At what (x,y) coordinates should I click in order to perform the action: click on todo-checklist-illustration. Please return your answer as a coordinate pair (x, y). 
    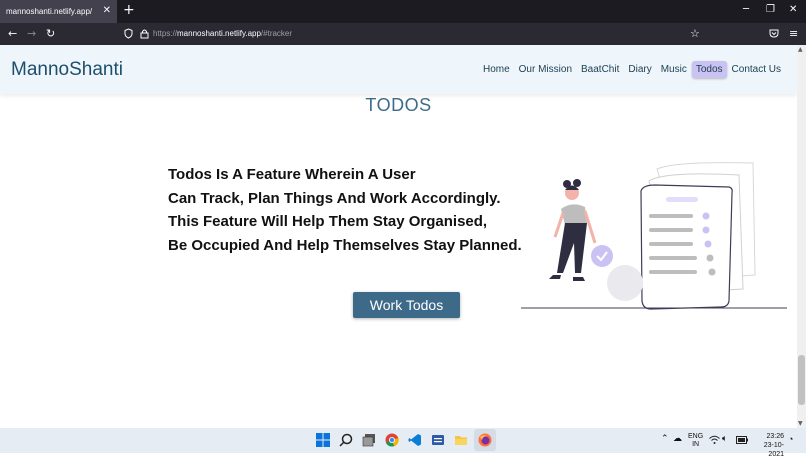
    Looking at the image, I should click on (654, 236).